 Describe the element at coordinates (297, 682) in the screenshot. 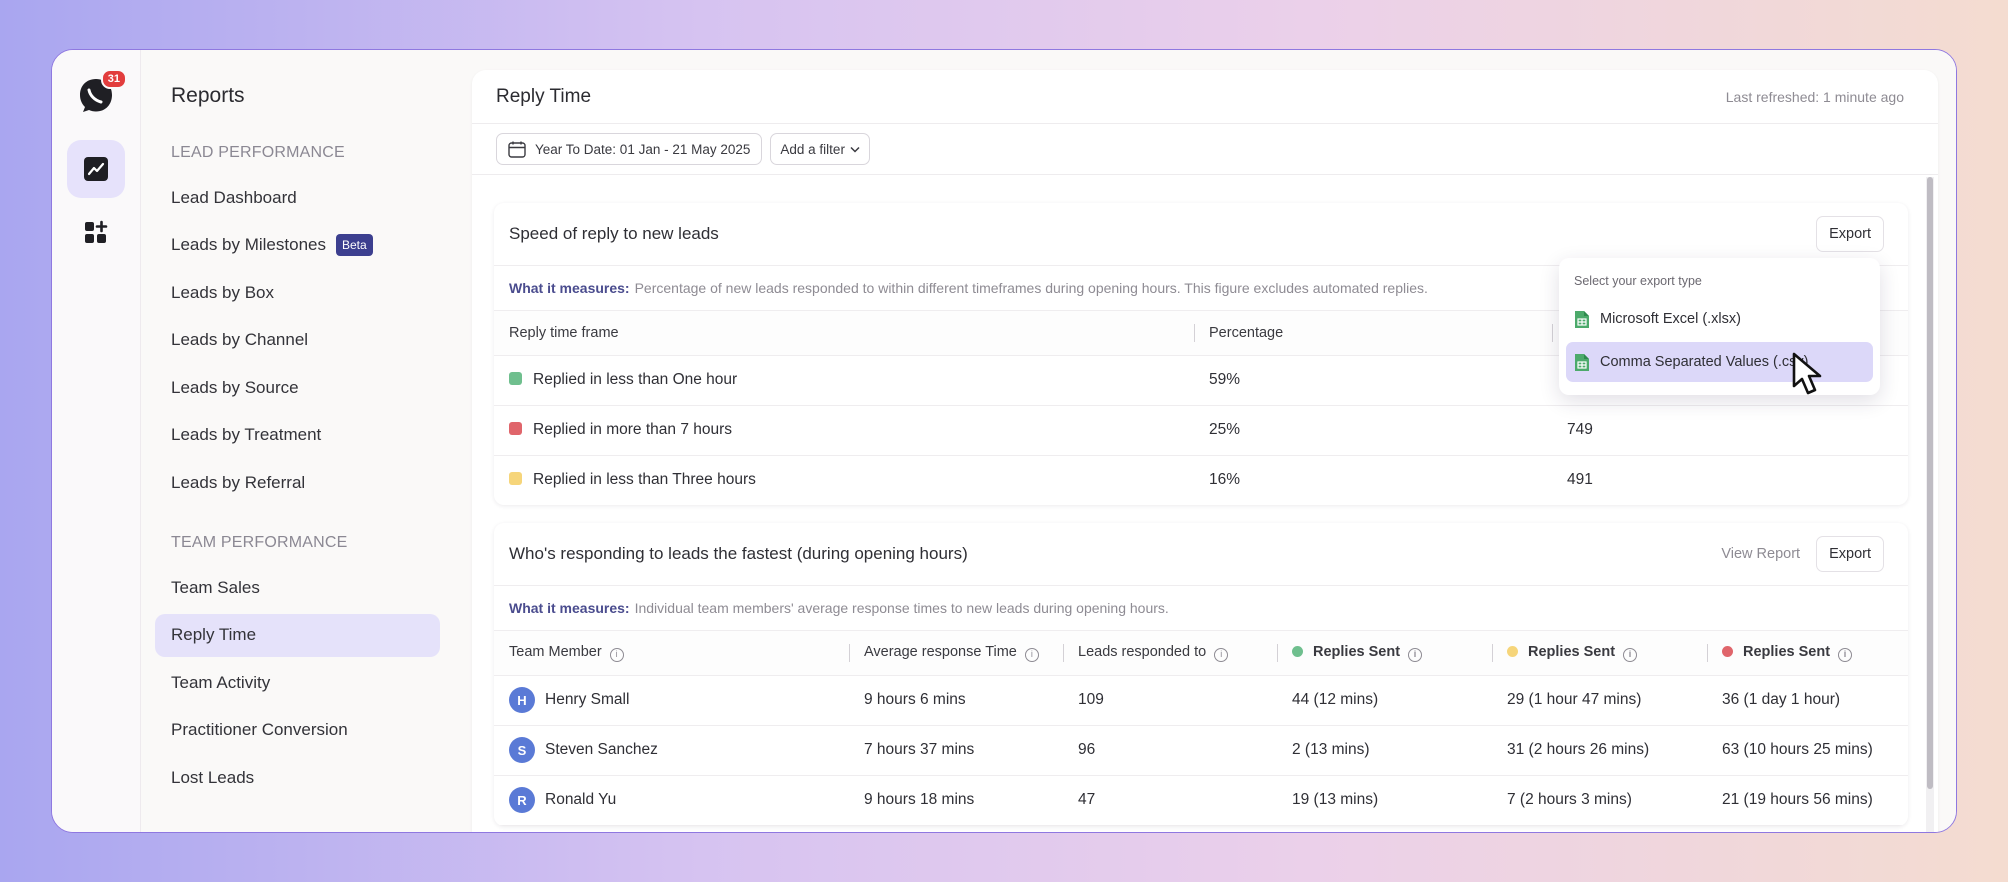

I see `nav-item-team-activity: Team Activity` at that location.